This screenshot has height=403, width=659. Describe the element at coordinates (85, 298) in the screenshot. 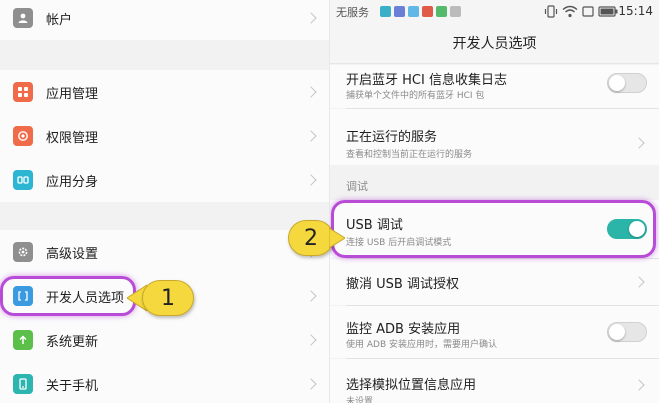

I see `settings-item-label: 开发人员选项` at that location.